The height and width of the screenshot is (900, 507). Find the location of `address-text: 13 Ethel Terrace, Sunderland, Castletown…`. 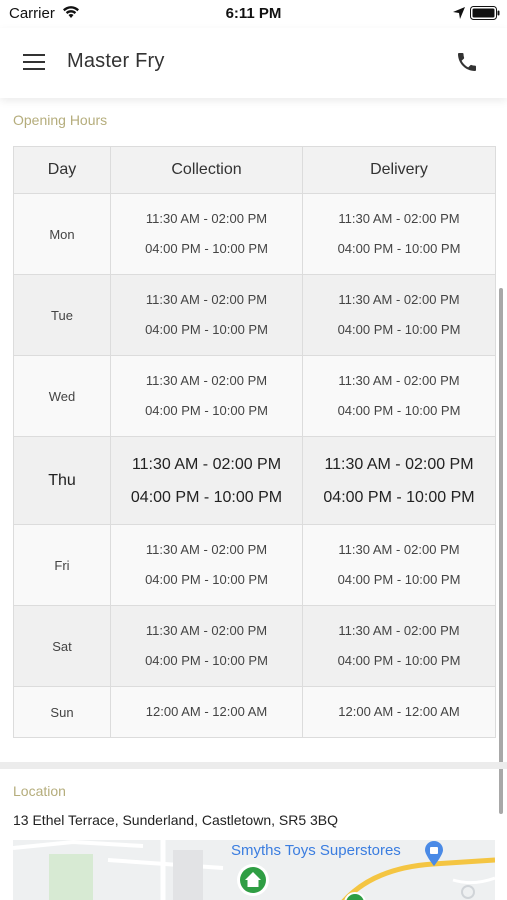

address-text: 13 Ethel Terrace, Sunderland, Castletown… is located at coordinates (176, 820).